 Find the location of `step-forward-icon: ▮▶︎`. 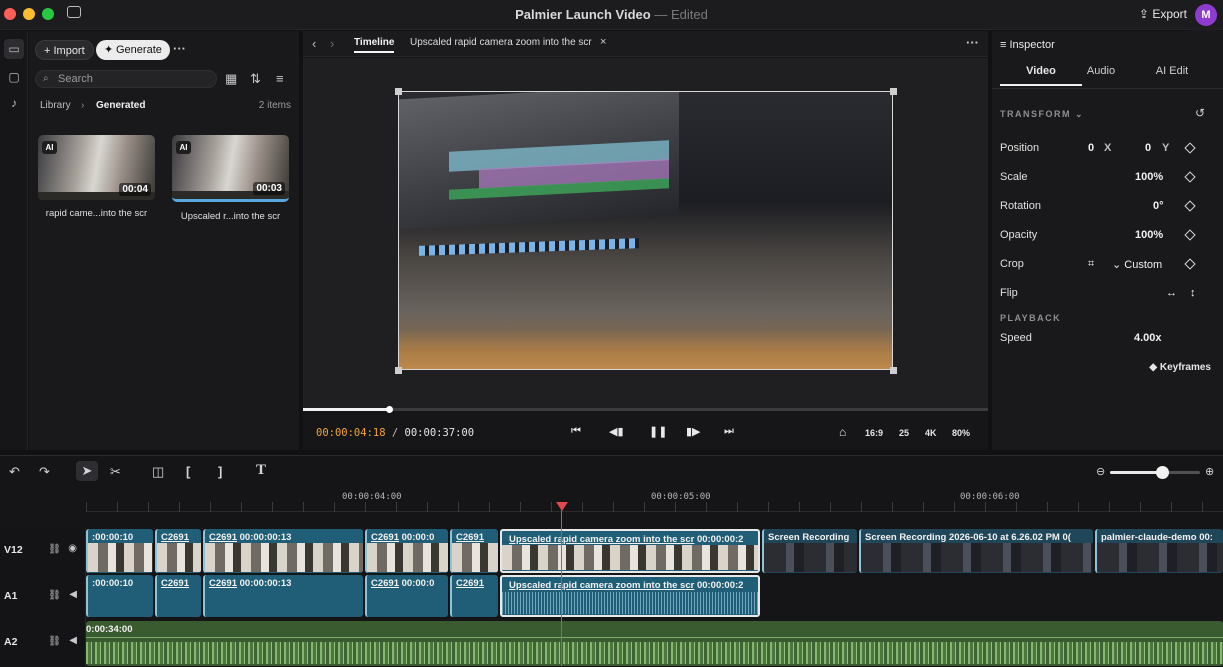

step-forward-icon: ▮▶︎ is located at coordinates (693, 431).